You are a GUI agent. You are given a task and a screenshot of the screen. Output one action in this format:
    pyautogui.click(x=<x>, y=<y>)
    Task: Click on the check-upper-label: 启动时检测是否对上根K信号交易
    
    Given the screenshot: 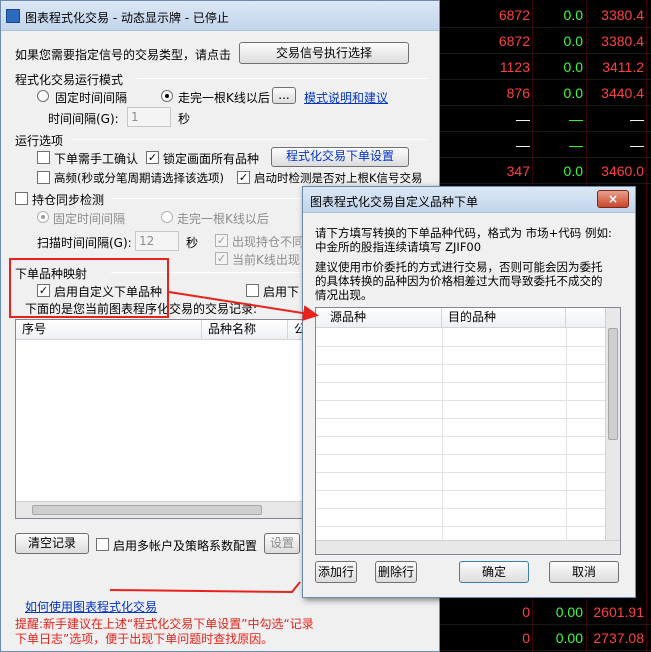 What is the action you would take?
    pyautogui.click(x=338, y=178)
    